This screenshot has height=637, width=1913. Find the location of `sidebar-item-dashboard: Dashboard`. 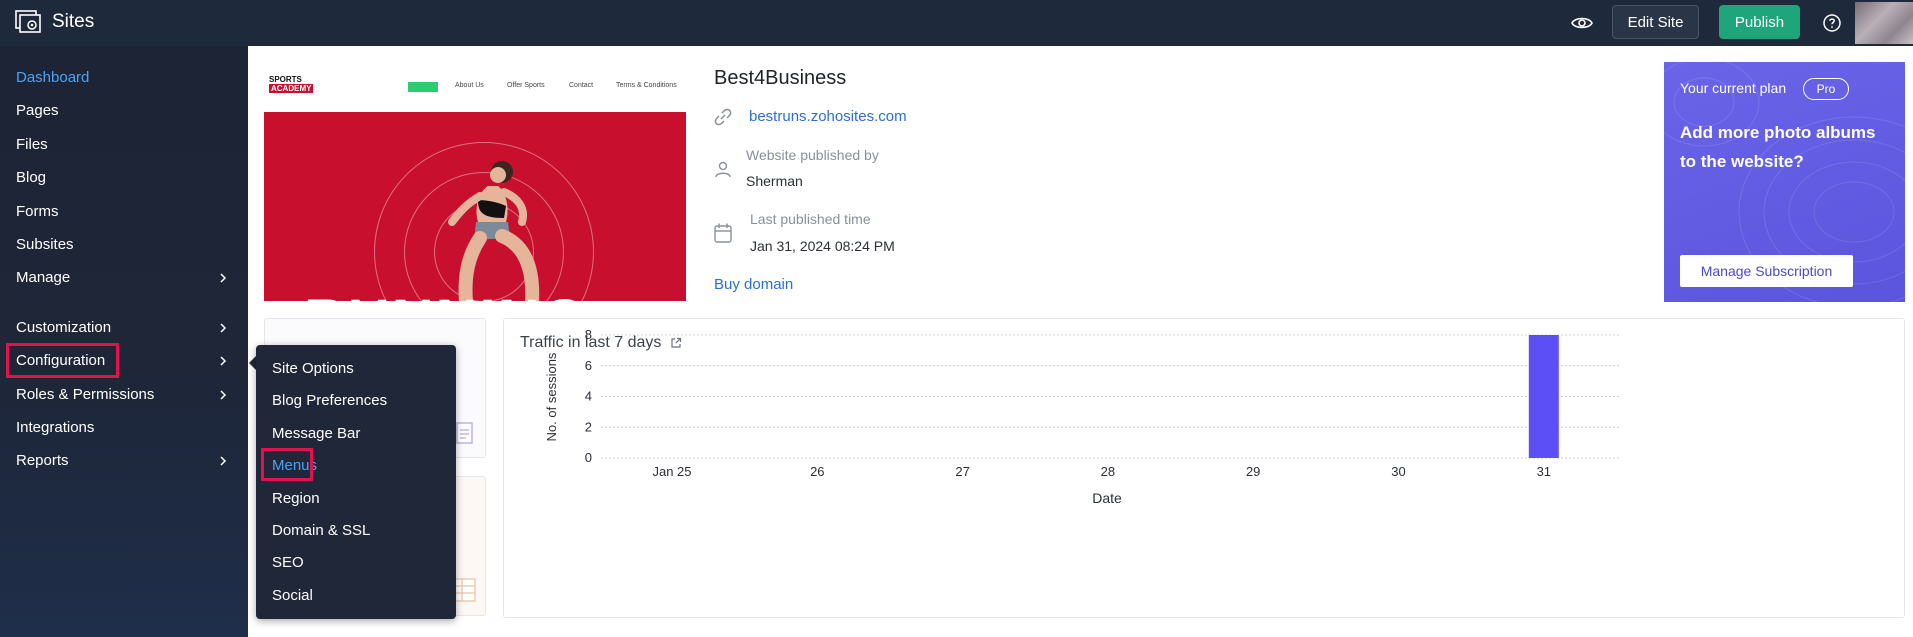

sidebar-item-dashboard: Dashboard is located at coordinates (52, 77).